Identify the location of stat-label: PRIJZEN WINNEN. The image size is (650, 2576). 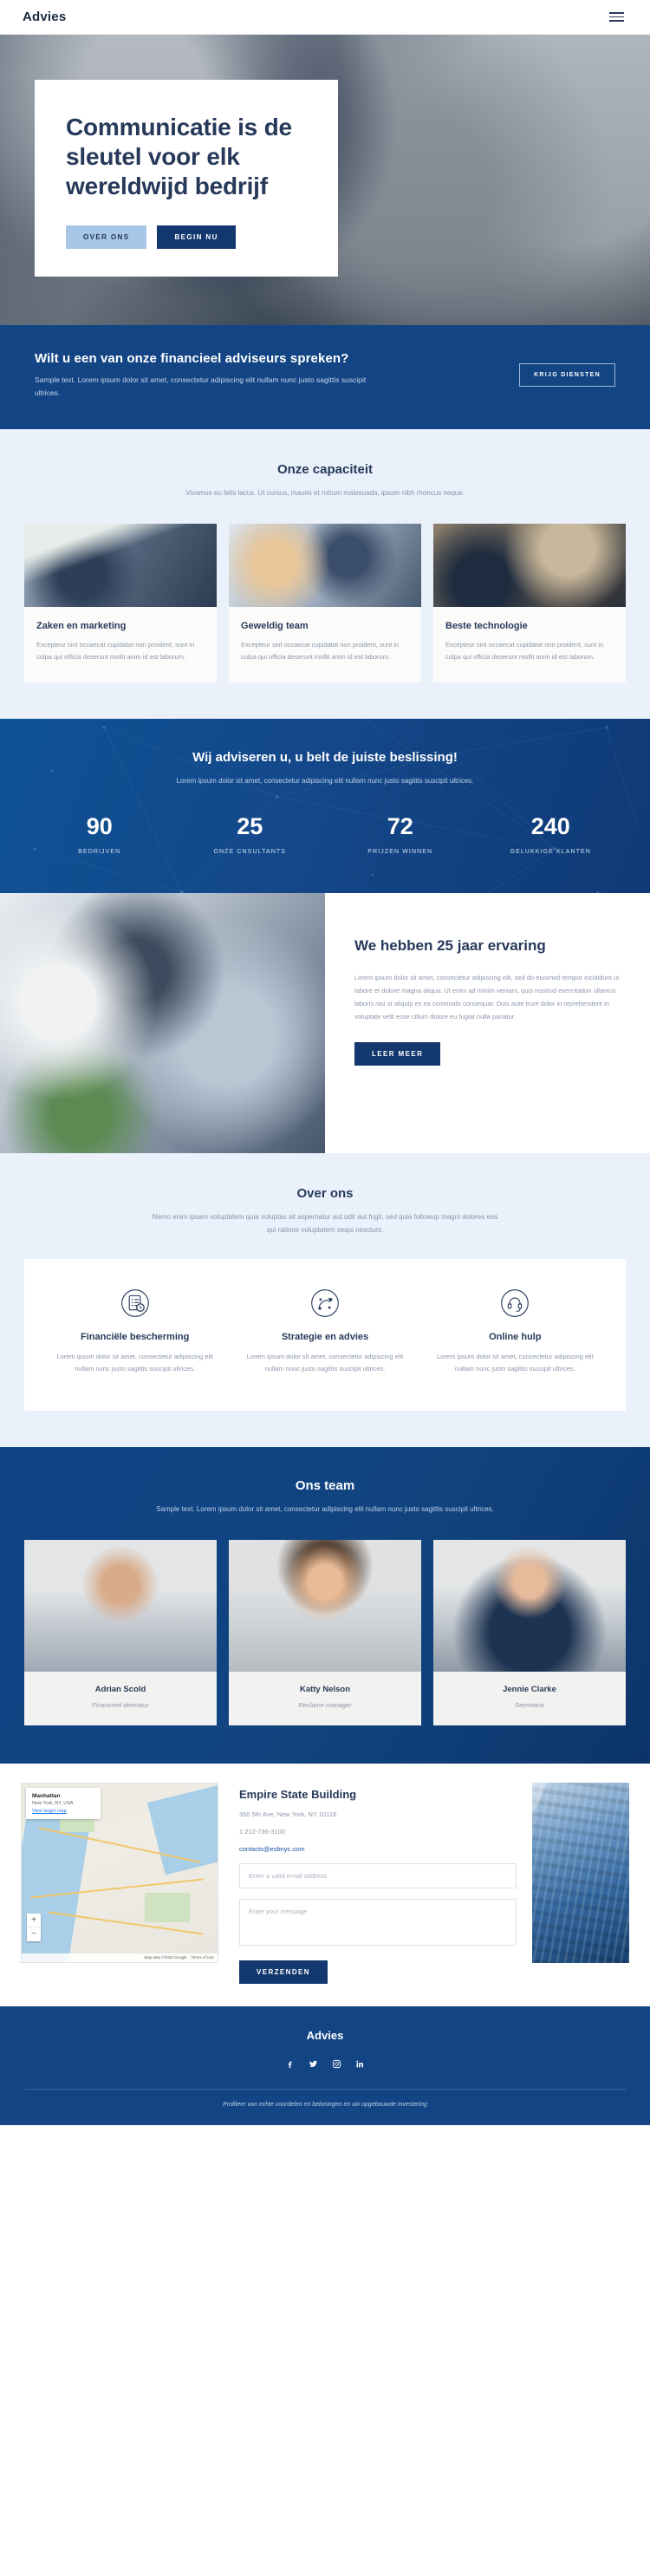
(400, 853).